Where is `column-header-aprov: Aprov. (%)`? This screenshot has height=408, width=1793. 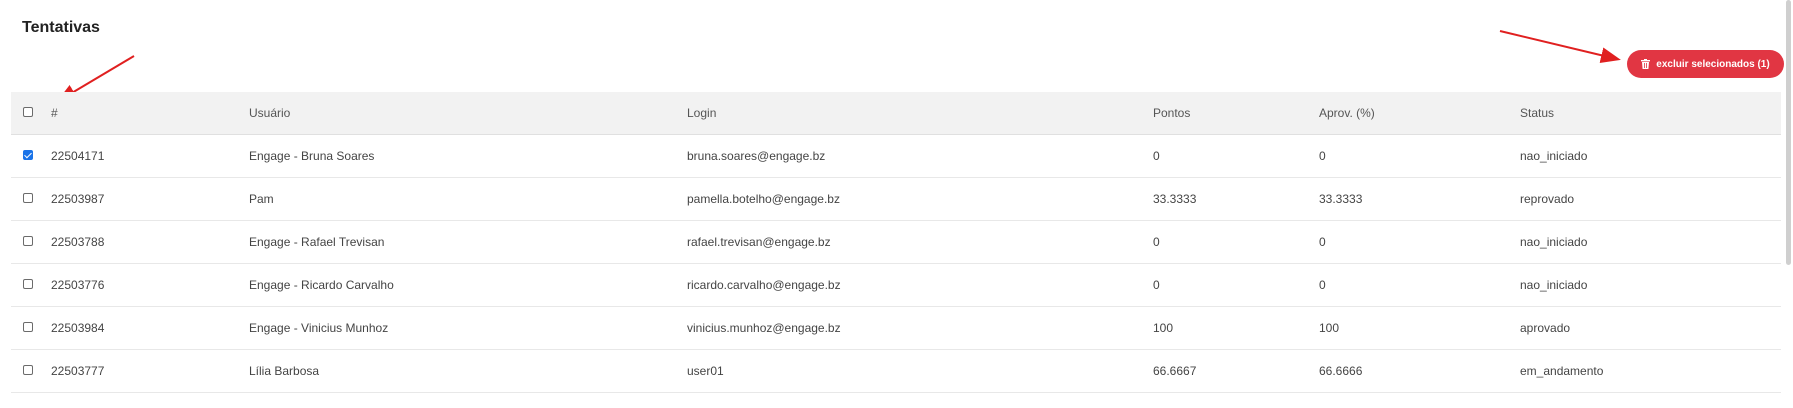 column-header-aprov: Aprov. (%) is located at coordinates (1347, 113).